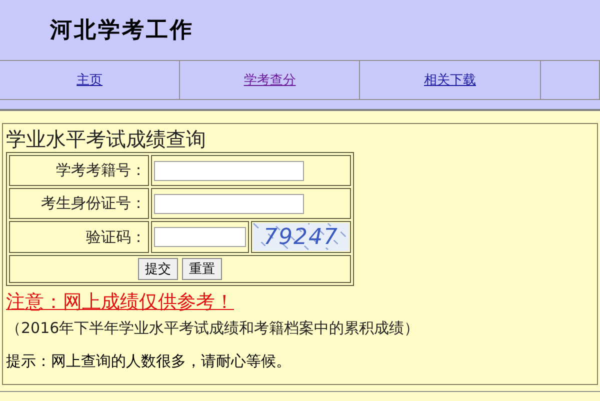 This screenshot has width=600, height=401. I want to click on field-label: 考生身份证号：, so click(93, 203).